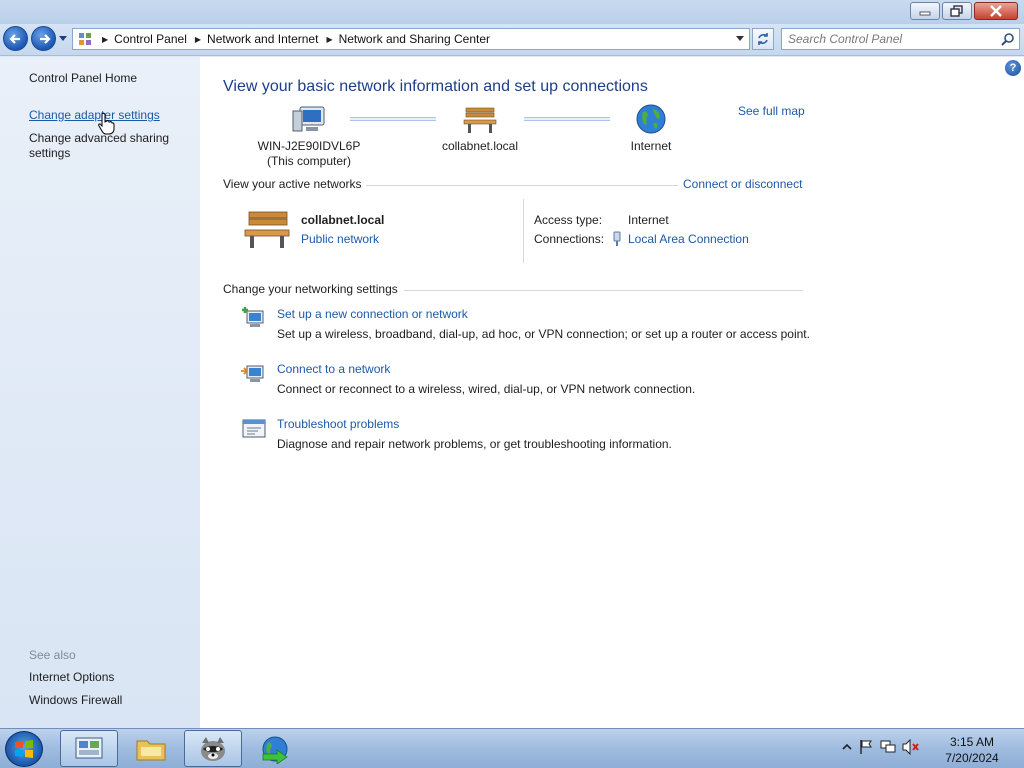  I want to click on restore-button, so click(957, 11).